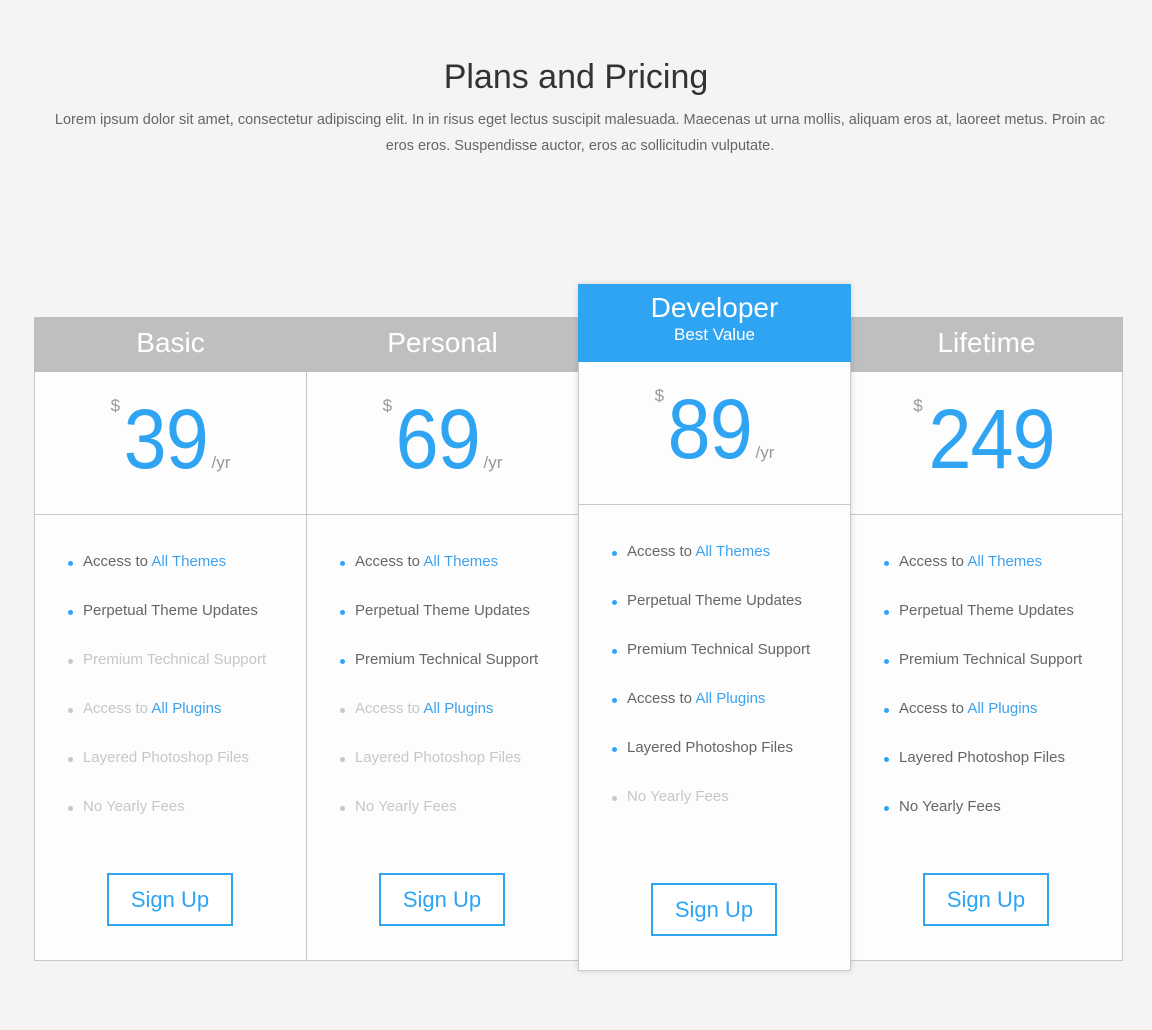 This screenshot has width=1152, height=1030. I want to click on plan-price: $89/yr, so click(714, 433).